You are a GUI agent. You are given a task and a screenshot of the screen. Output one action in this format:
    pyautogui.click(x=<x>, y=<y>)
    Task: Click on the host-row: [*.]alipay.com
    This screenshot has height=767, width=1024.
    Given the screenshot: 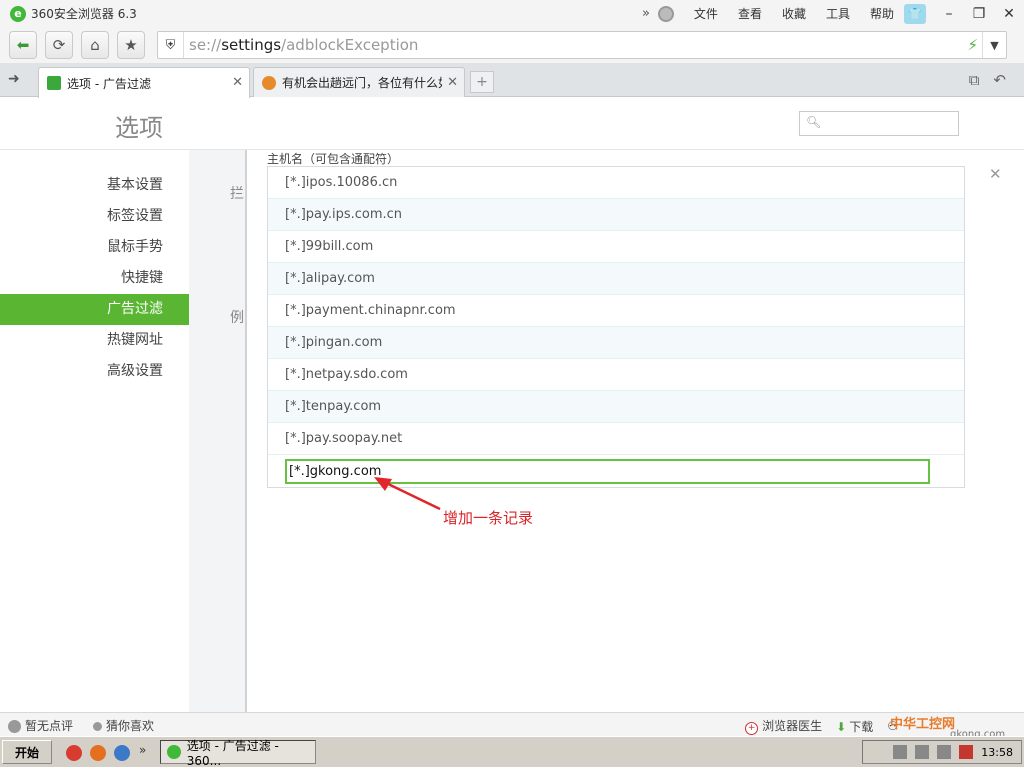 What is the action you would take?
    pyautogui.click(x=616, y=279)
    